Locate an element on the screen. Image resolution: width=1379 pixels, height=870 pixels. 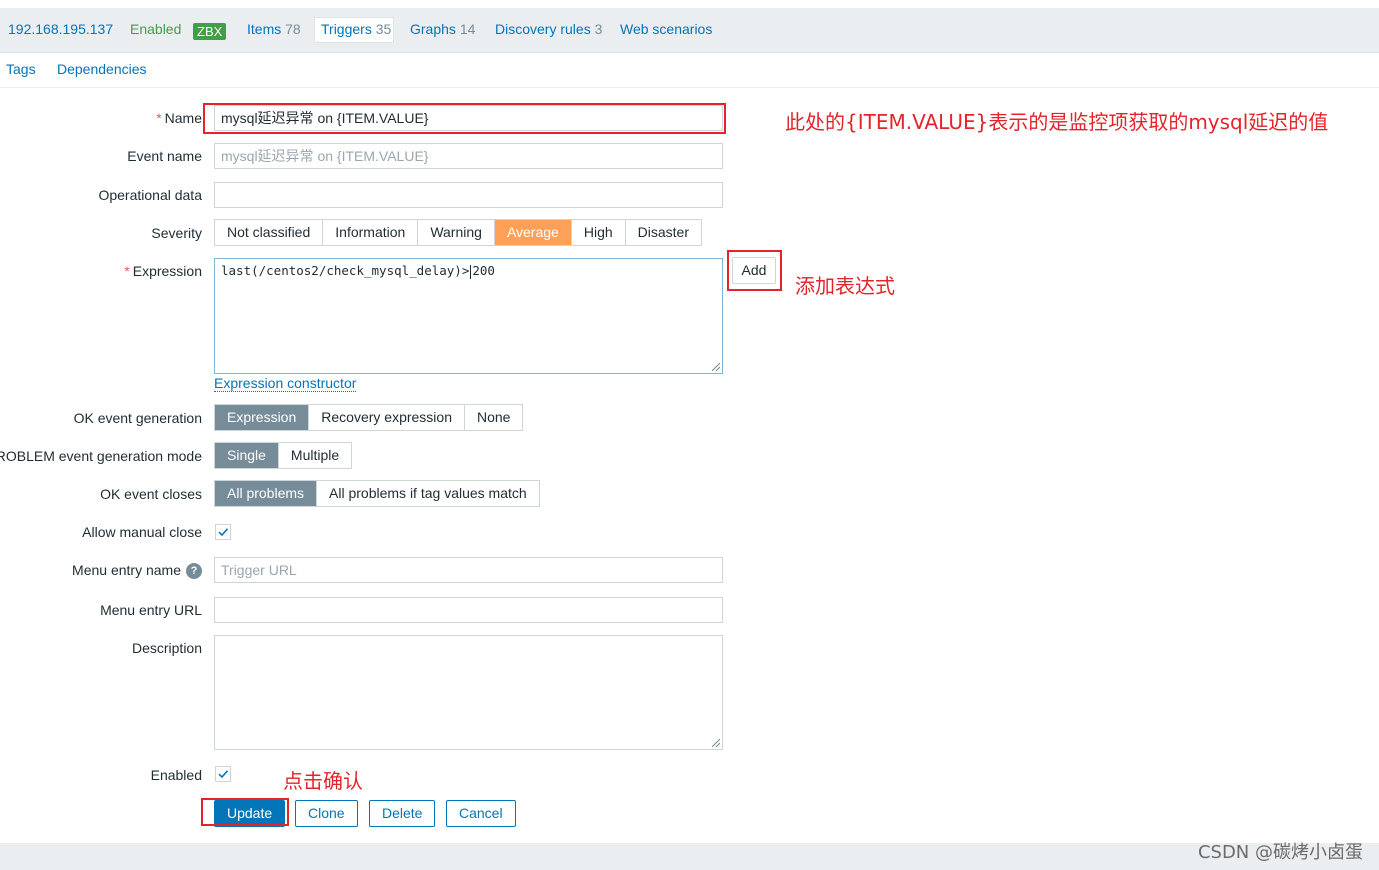
ok-event-closes-label: OK event closes is located at coordinates (151, 494).